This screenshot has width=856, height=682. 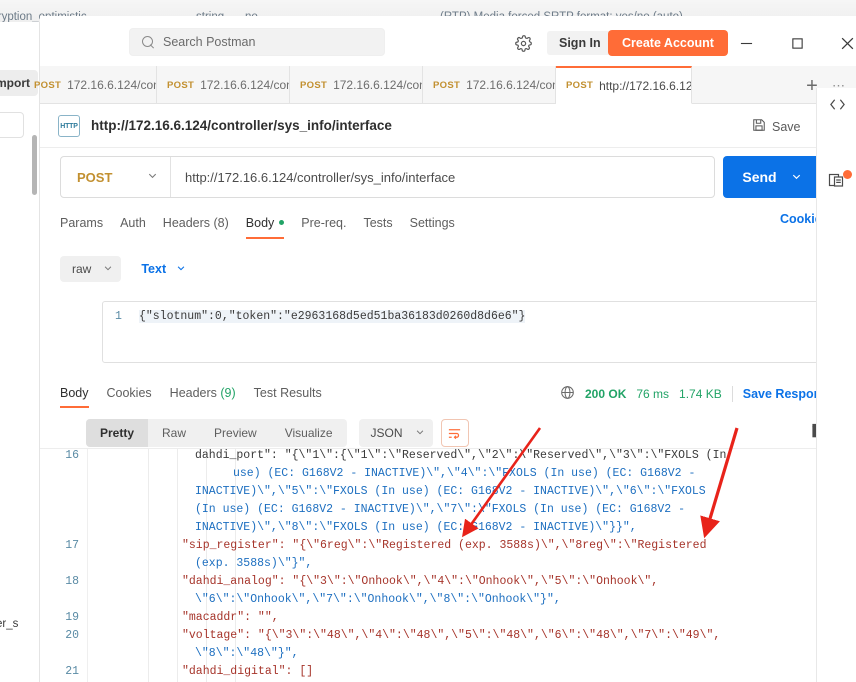 What do you see at coordinates (254, 563) in the screenshot?
I see `code-line: (exp. 3588s)\"}",` at bounding box center [254, 563].